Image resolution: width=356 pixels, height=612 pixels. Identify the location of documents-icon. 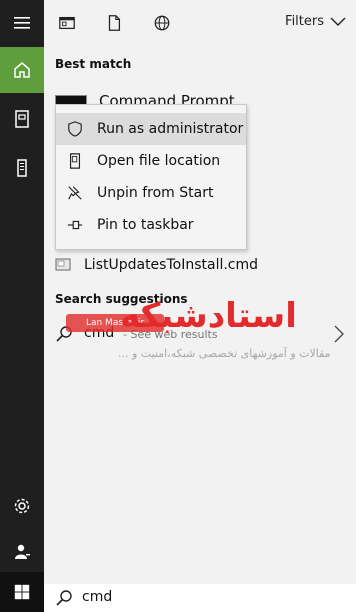
(22, 119).